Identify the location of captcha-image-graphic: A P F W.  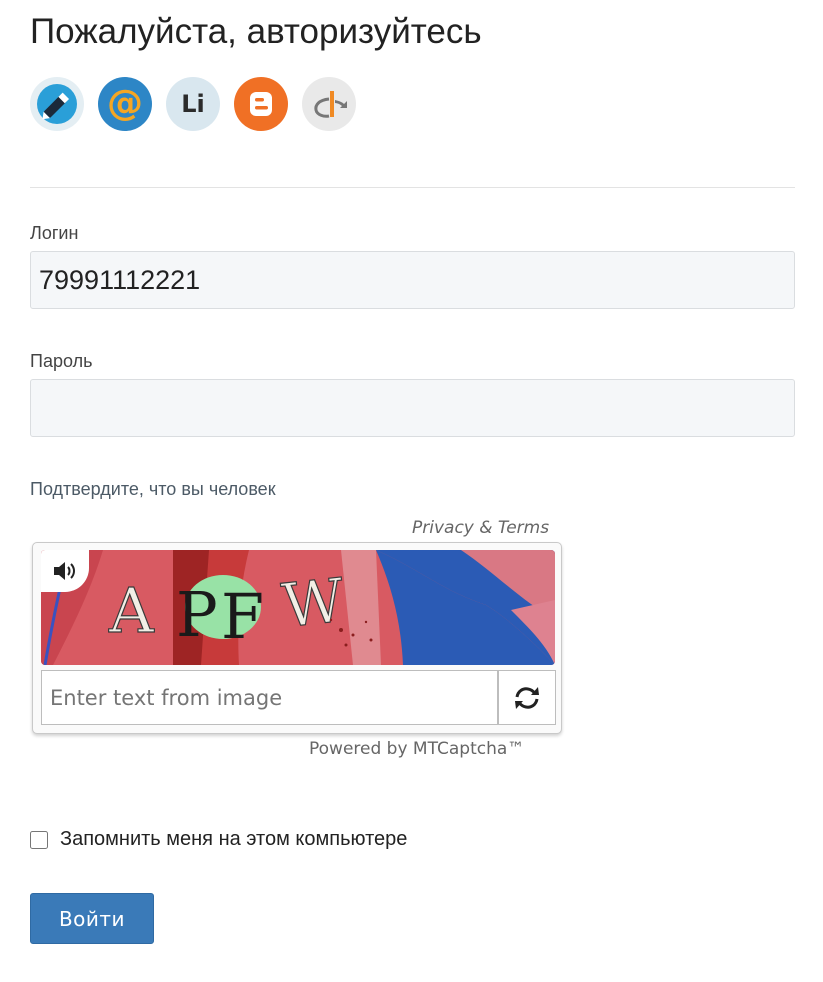
(298, 607).